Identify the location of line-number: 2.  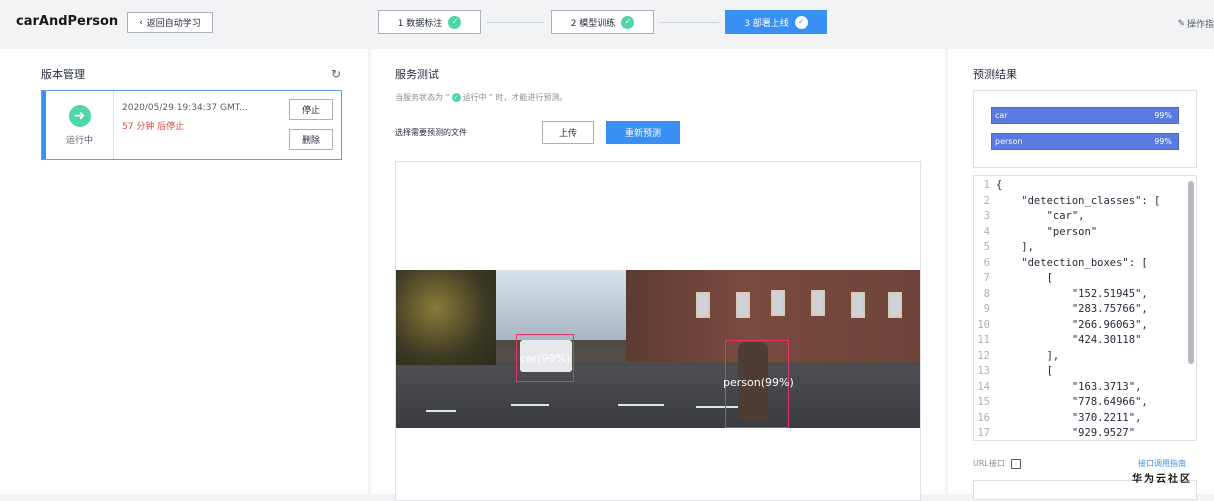
(986, 200).